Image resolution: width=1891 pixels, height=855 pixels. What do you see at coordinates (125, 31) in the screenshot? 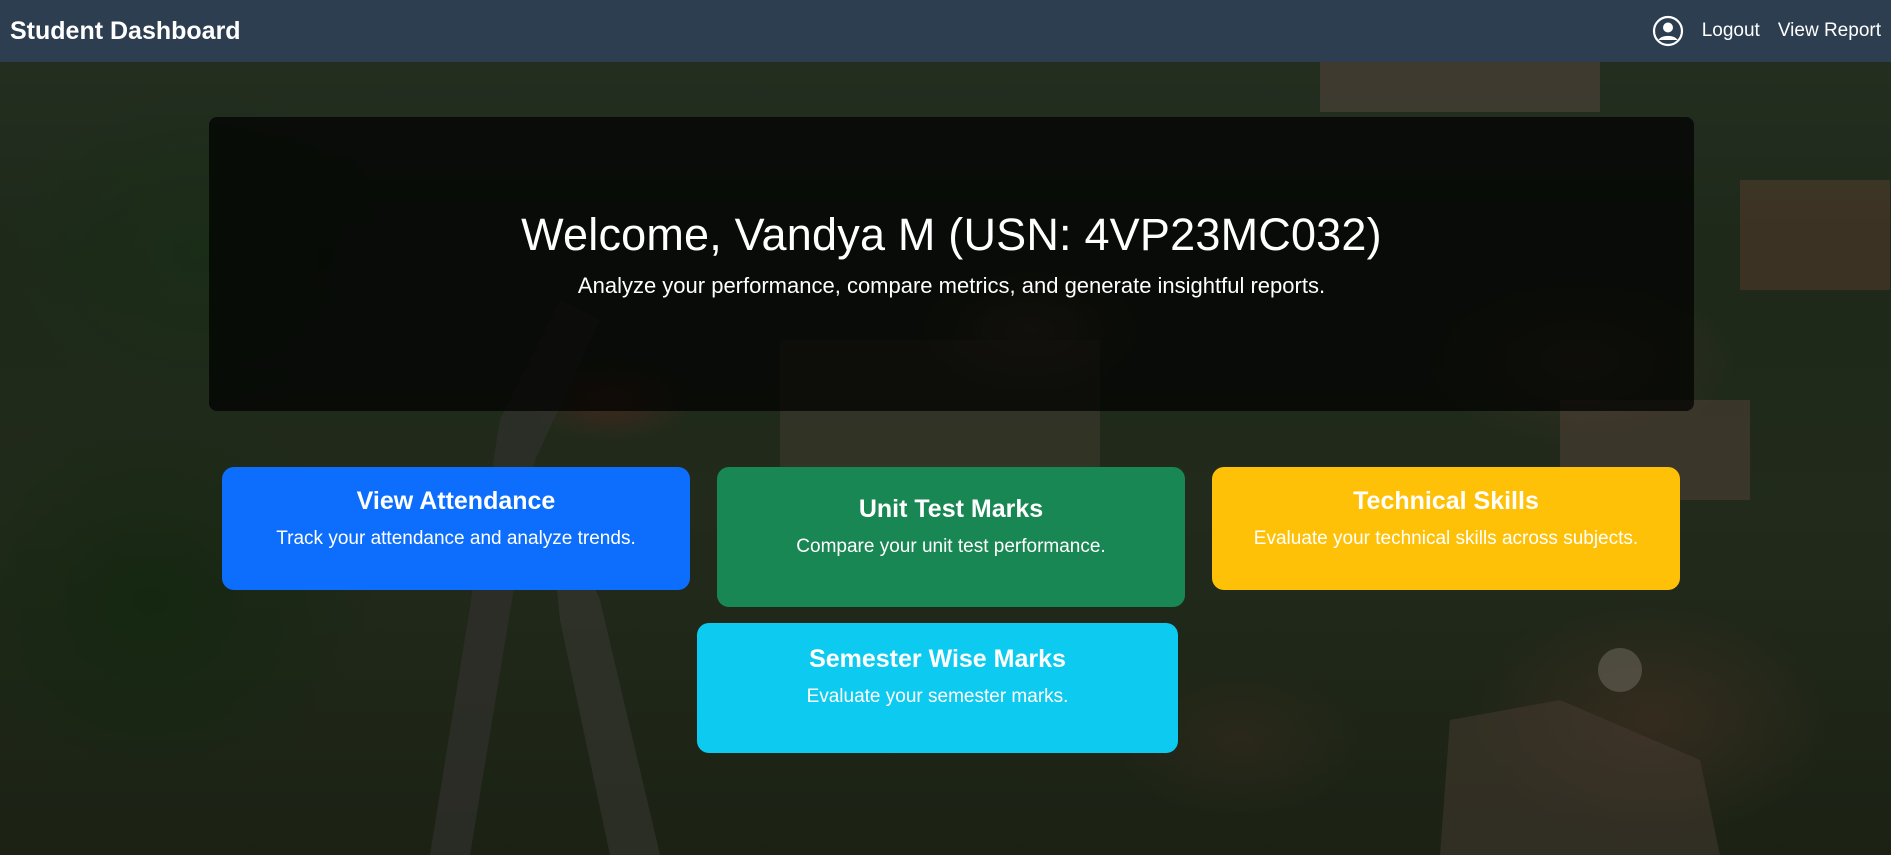
I see `brand-title: Student Dashboard` at bounding box center [125, 31].